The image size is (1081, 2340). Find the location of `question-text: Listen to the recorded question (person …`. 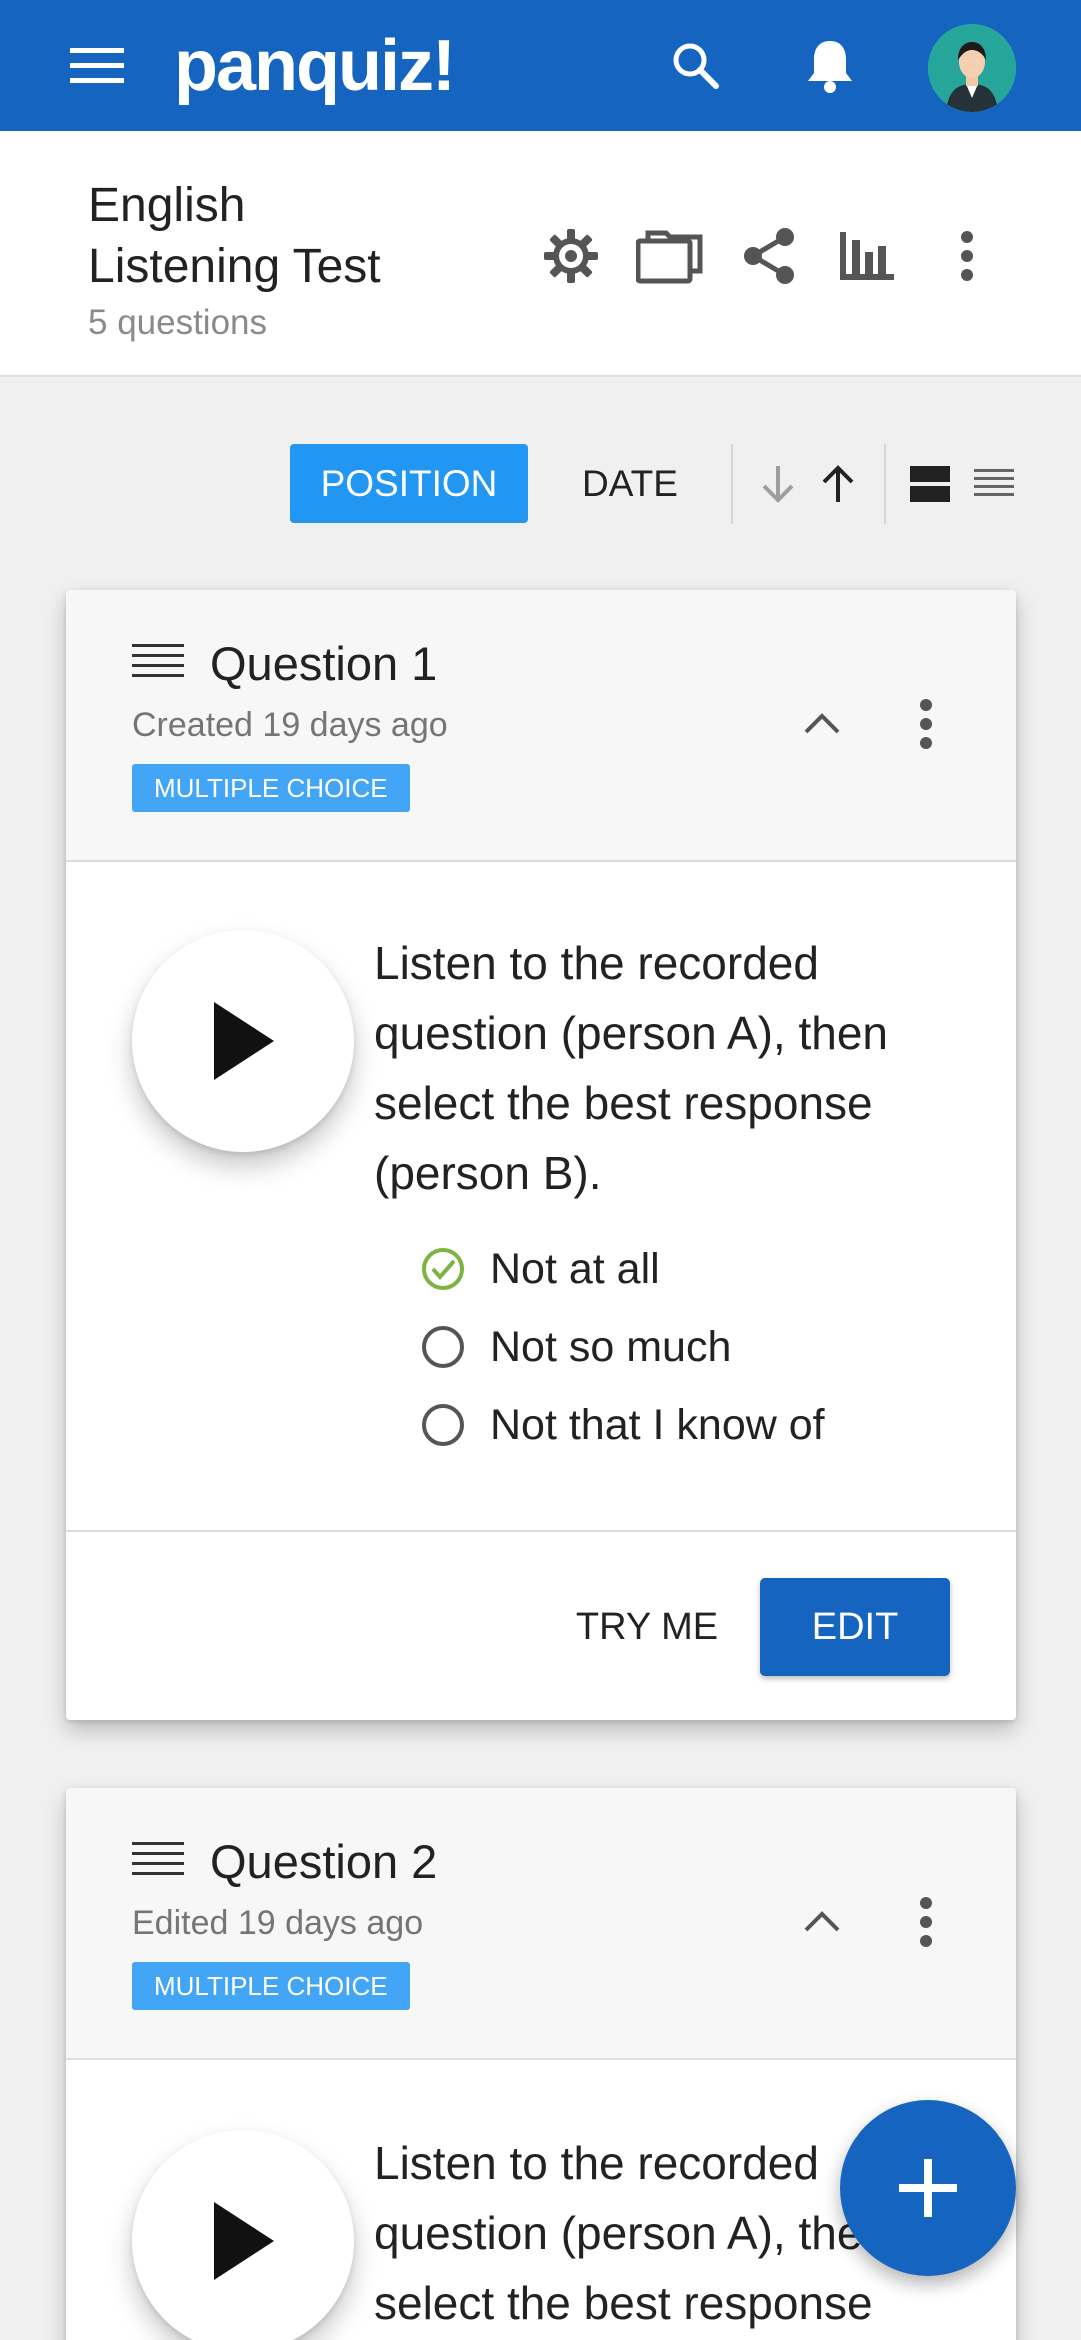

question-text: Listen to the recorded question (person … is located at coordinates (631, 1068).